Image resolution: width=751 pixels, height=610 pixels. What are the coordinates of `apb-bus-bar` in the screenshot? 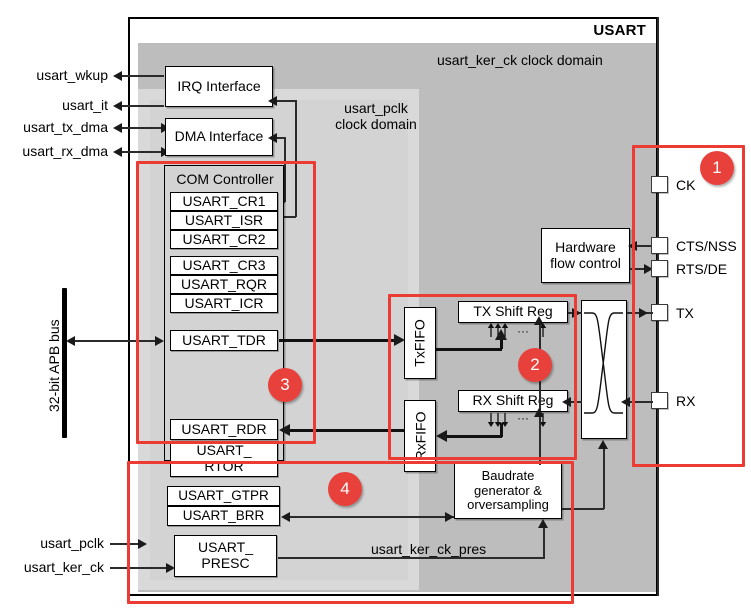 It's located at (64, 363).